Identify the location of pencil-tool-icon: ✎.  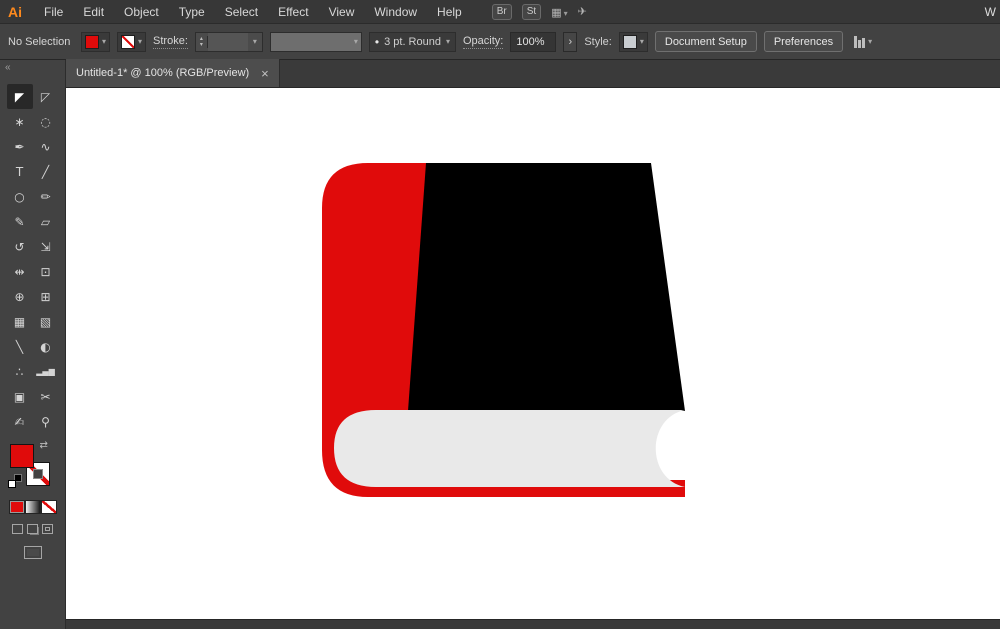
(19, 221).